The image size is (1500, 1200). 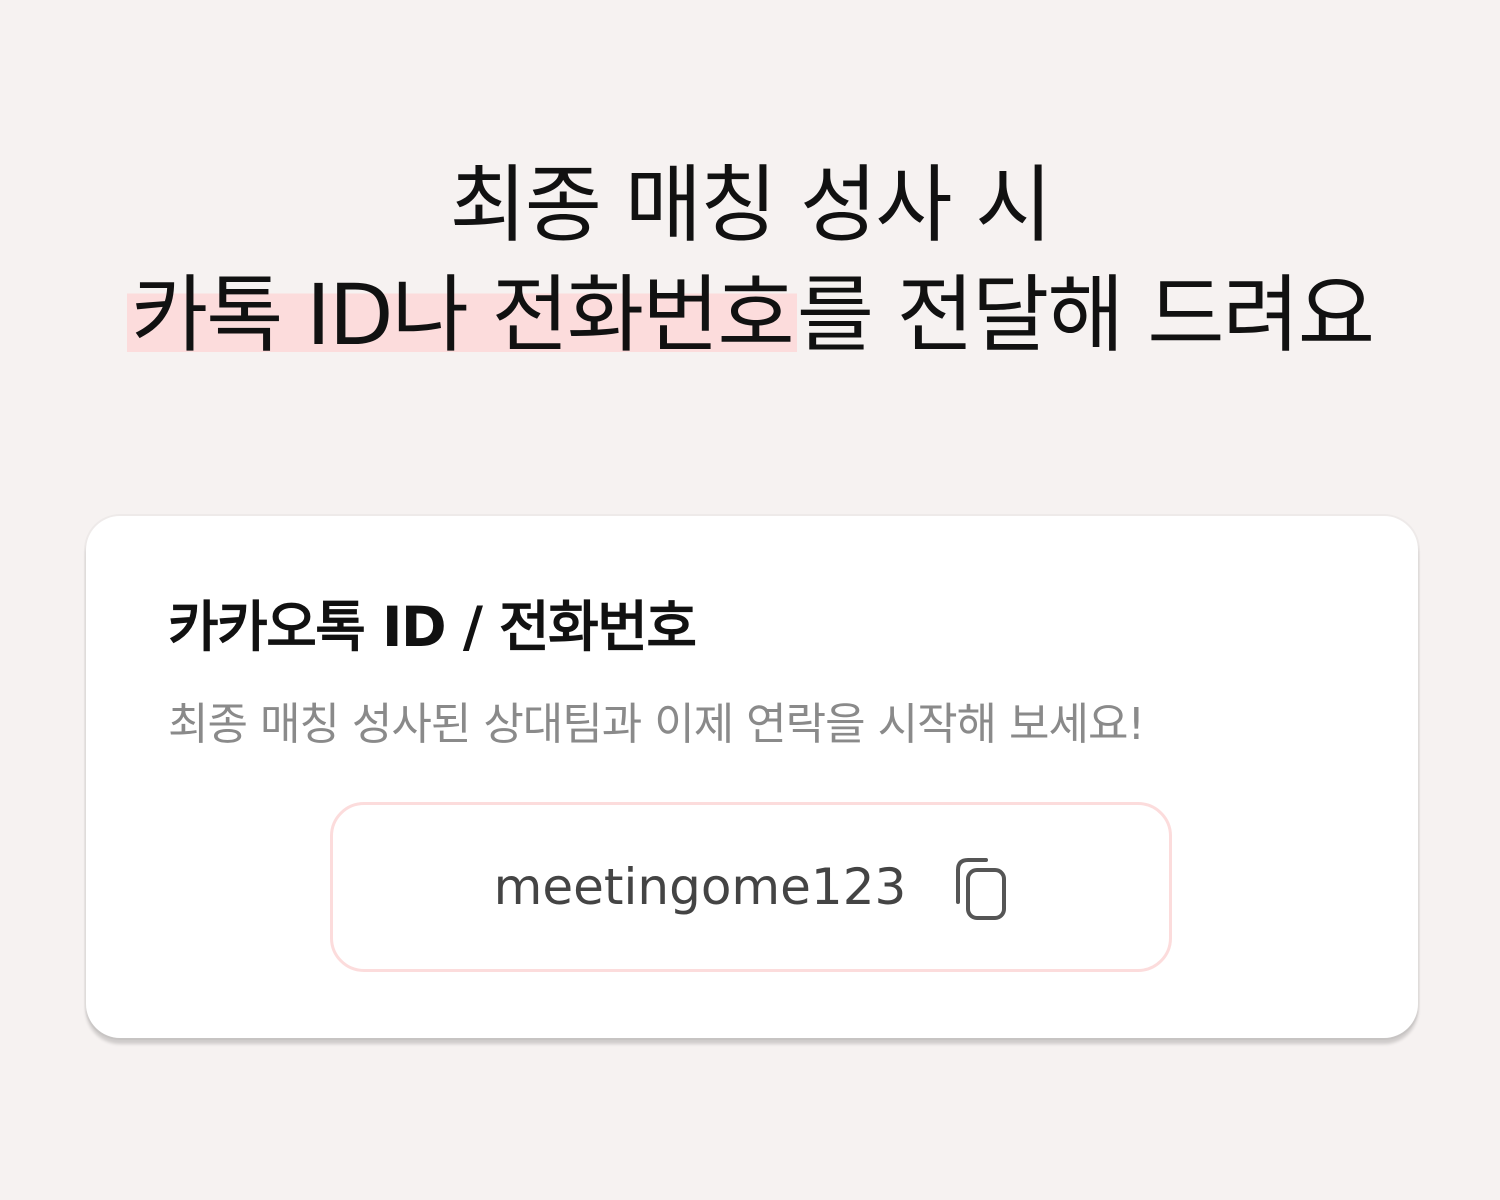 I want to click on headline-highlight: 카톡 ID나 전화번호, so click(x=461, y=315).